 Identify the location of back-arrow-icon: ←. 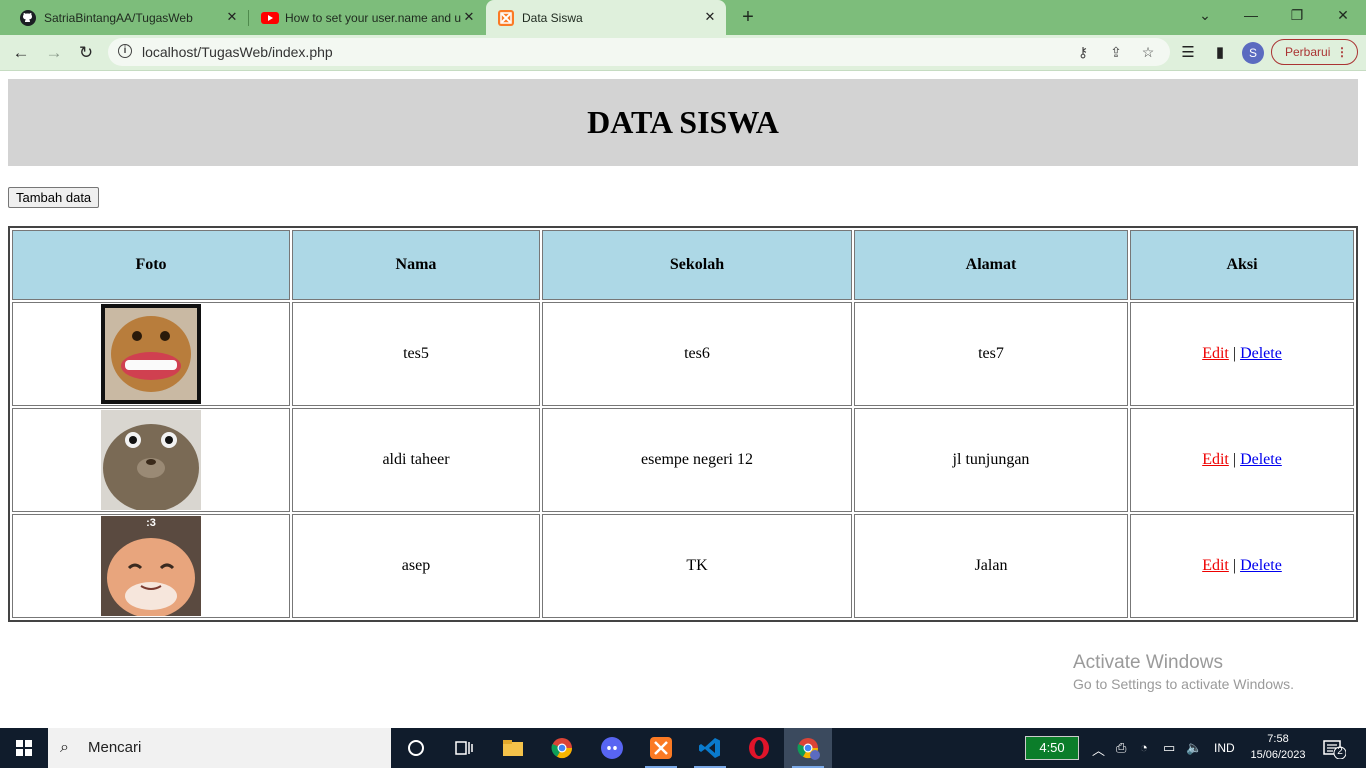
(21, 53).